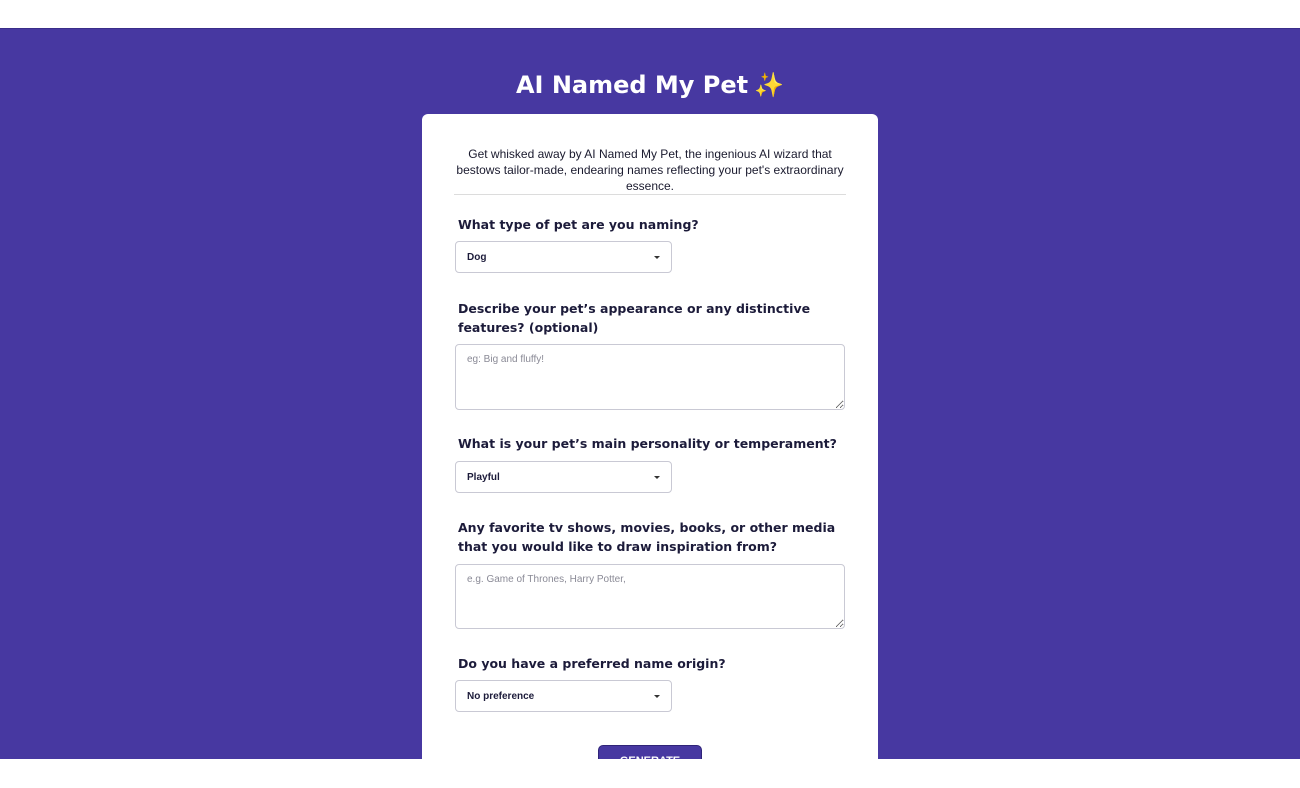 This screenshot has height=788, width=1300. Describe the element at coordinates (501, 696) in the screenshot. I see `origin-selected-value: No preference` at that location.